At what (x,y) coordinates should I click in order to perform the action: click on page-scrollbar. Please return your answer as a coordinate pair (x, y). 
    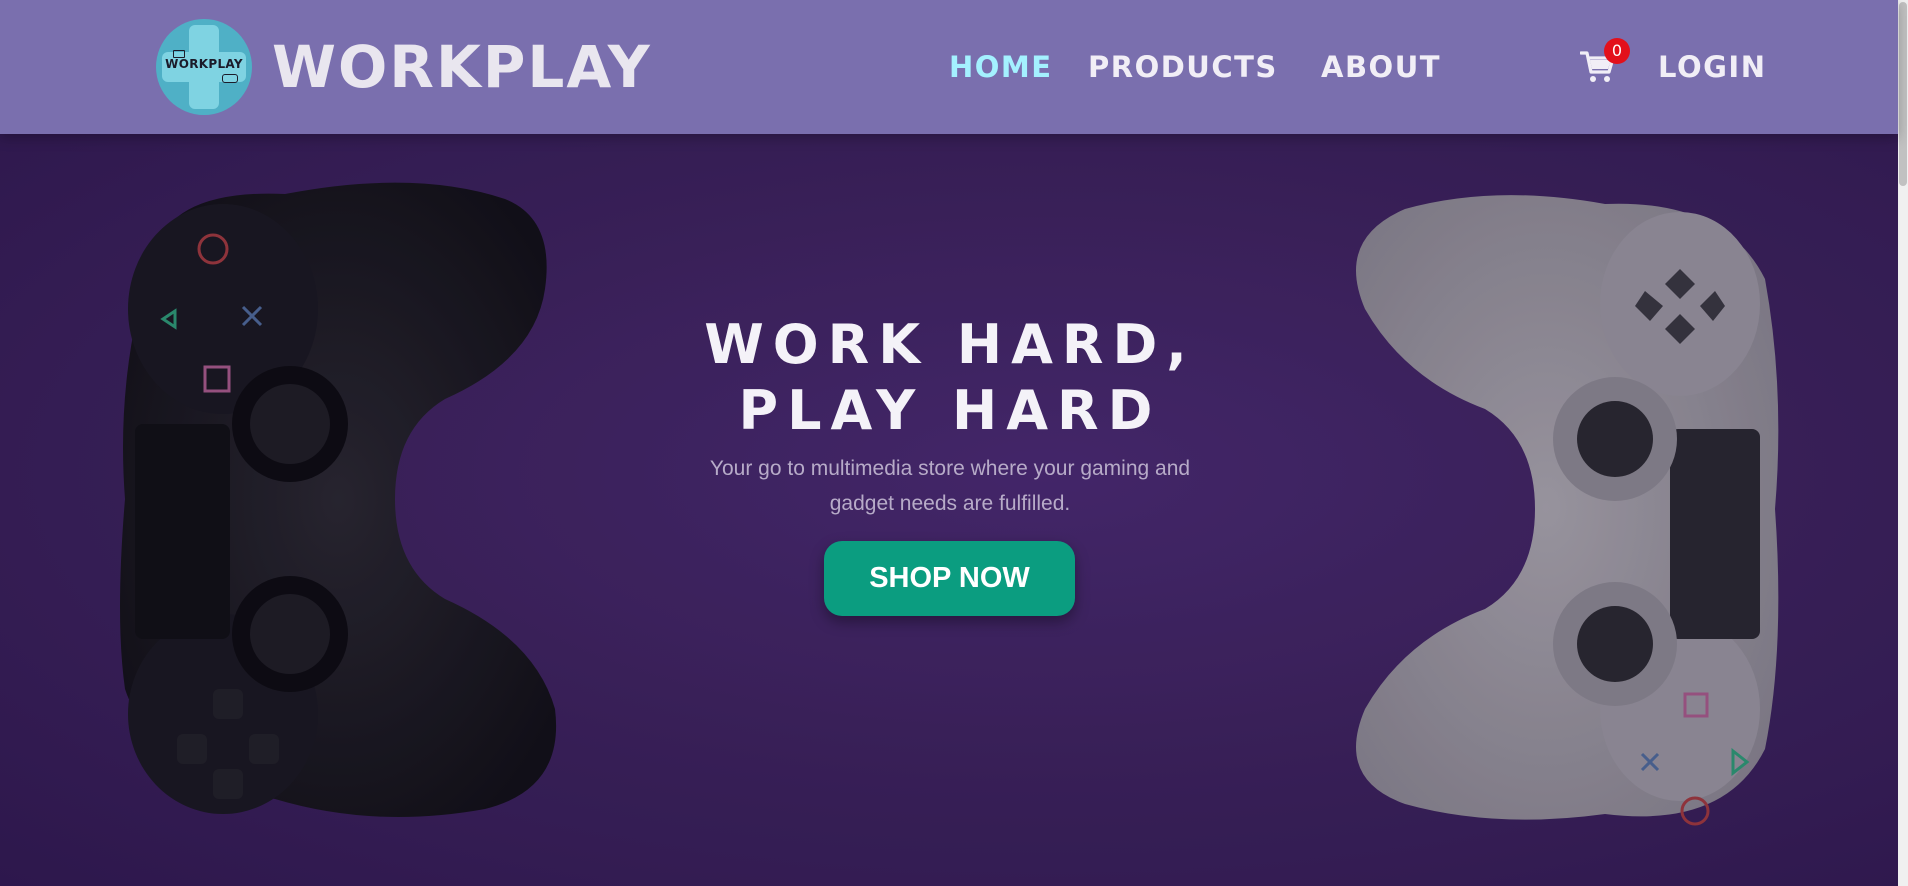
    Looking at the image, I should click on (1903, 443).